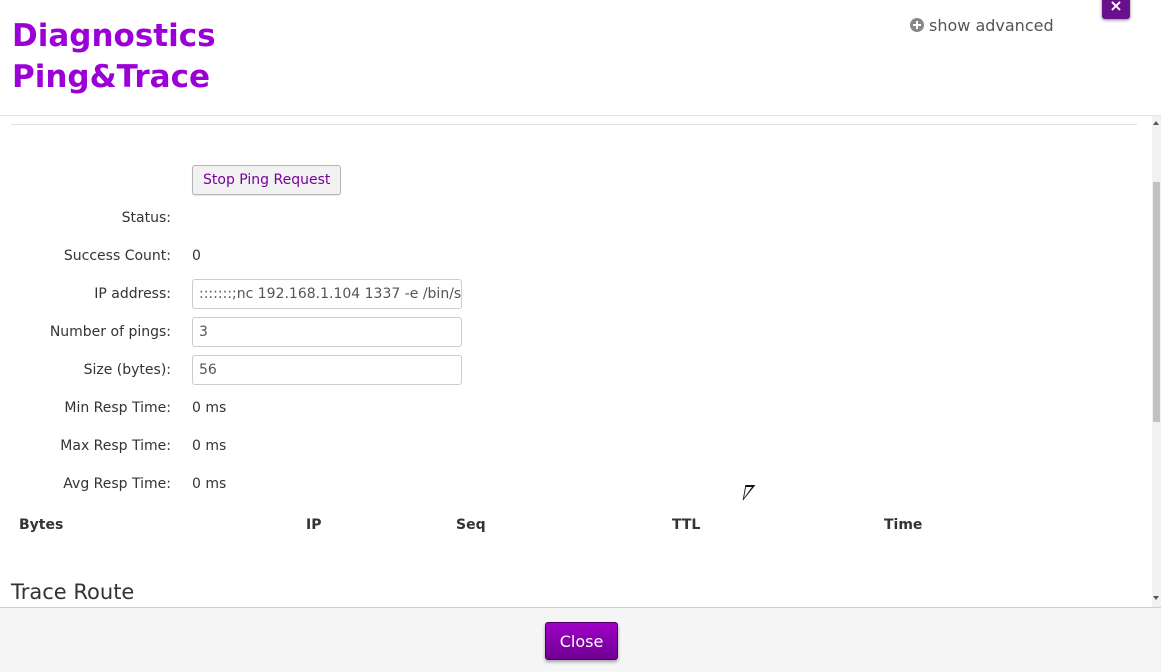 This screenshot has width=1161, height=672. I want to click on page-title-line1: Diagnostics, so click(114, 36).